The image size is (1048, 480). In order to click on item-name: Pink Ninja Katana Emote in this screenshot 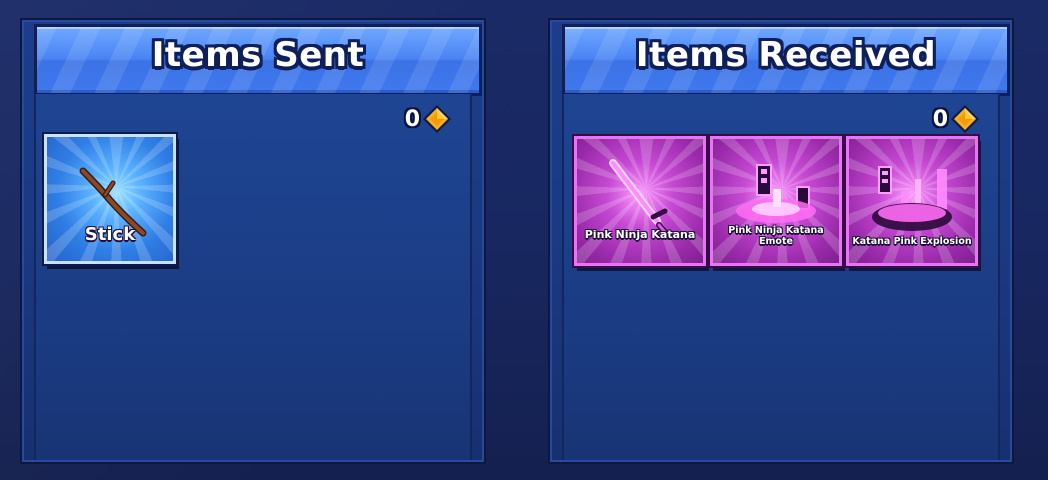, I will do `click(776, 236)`.